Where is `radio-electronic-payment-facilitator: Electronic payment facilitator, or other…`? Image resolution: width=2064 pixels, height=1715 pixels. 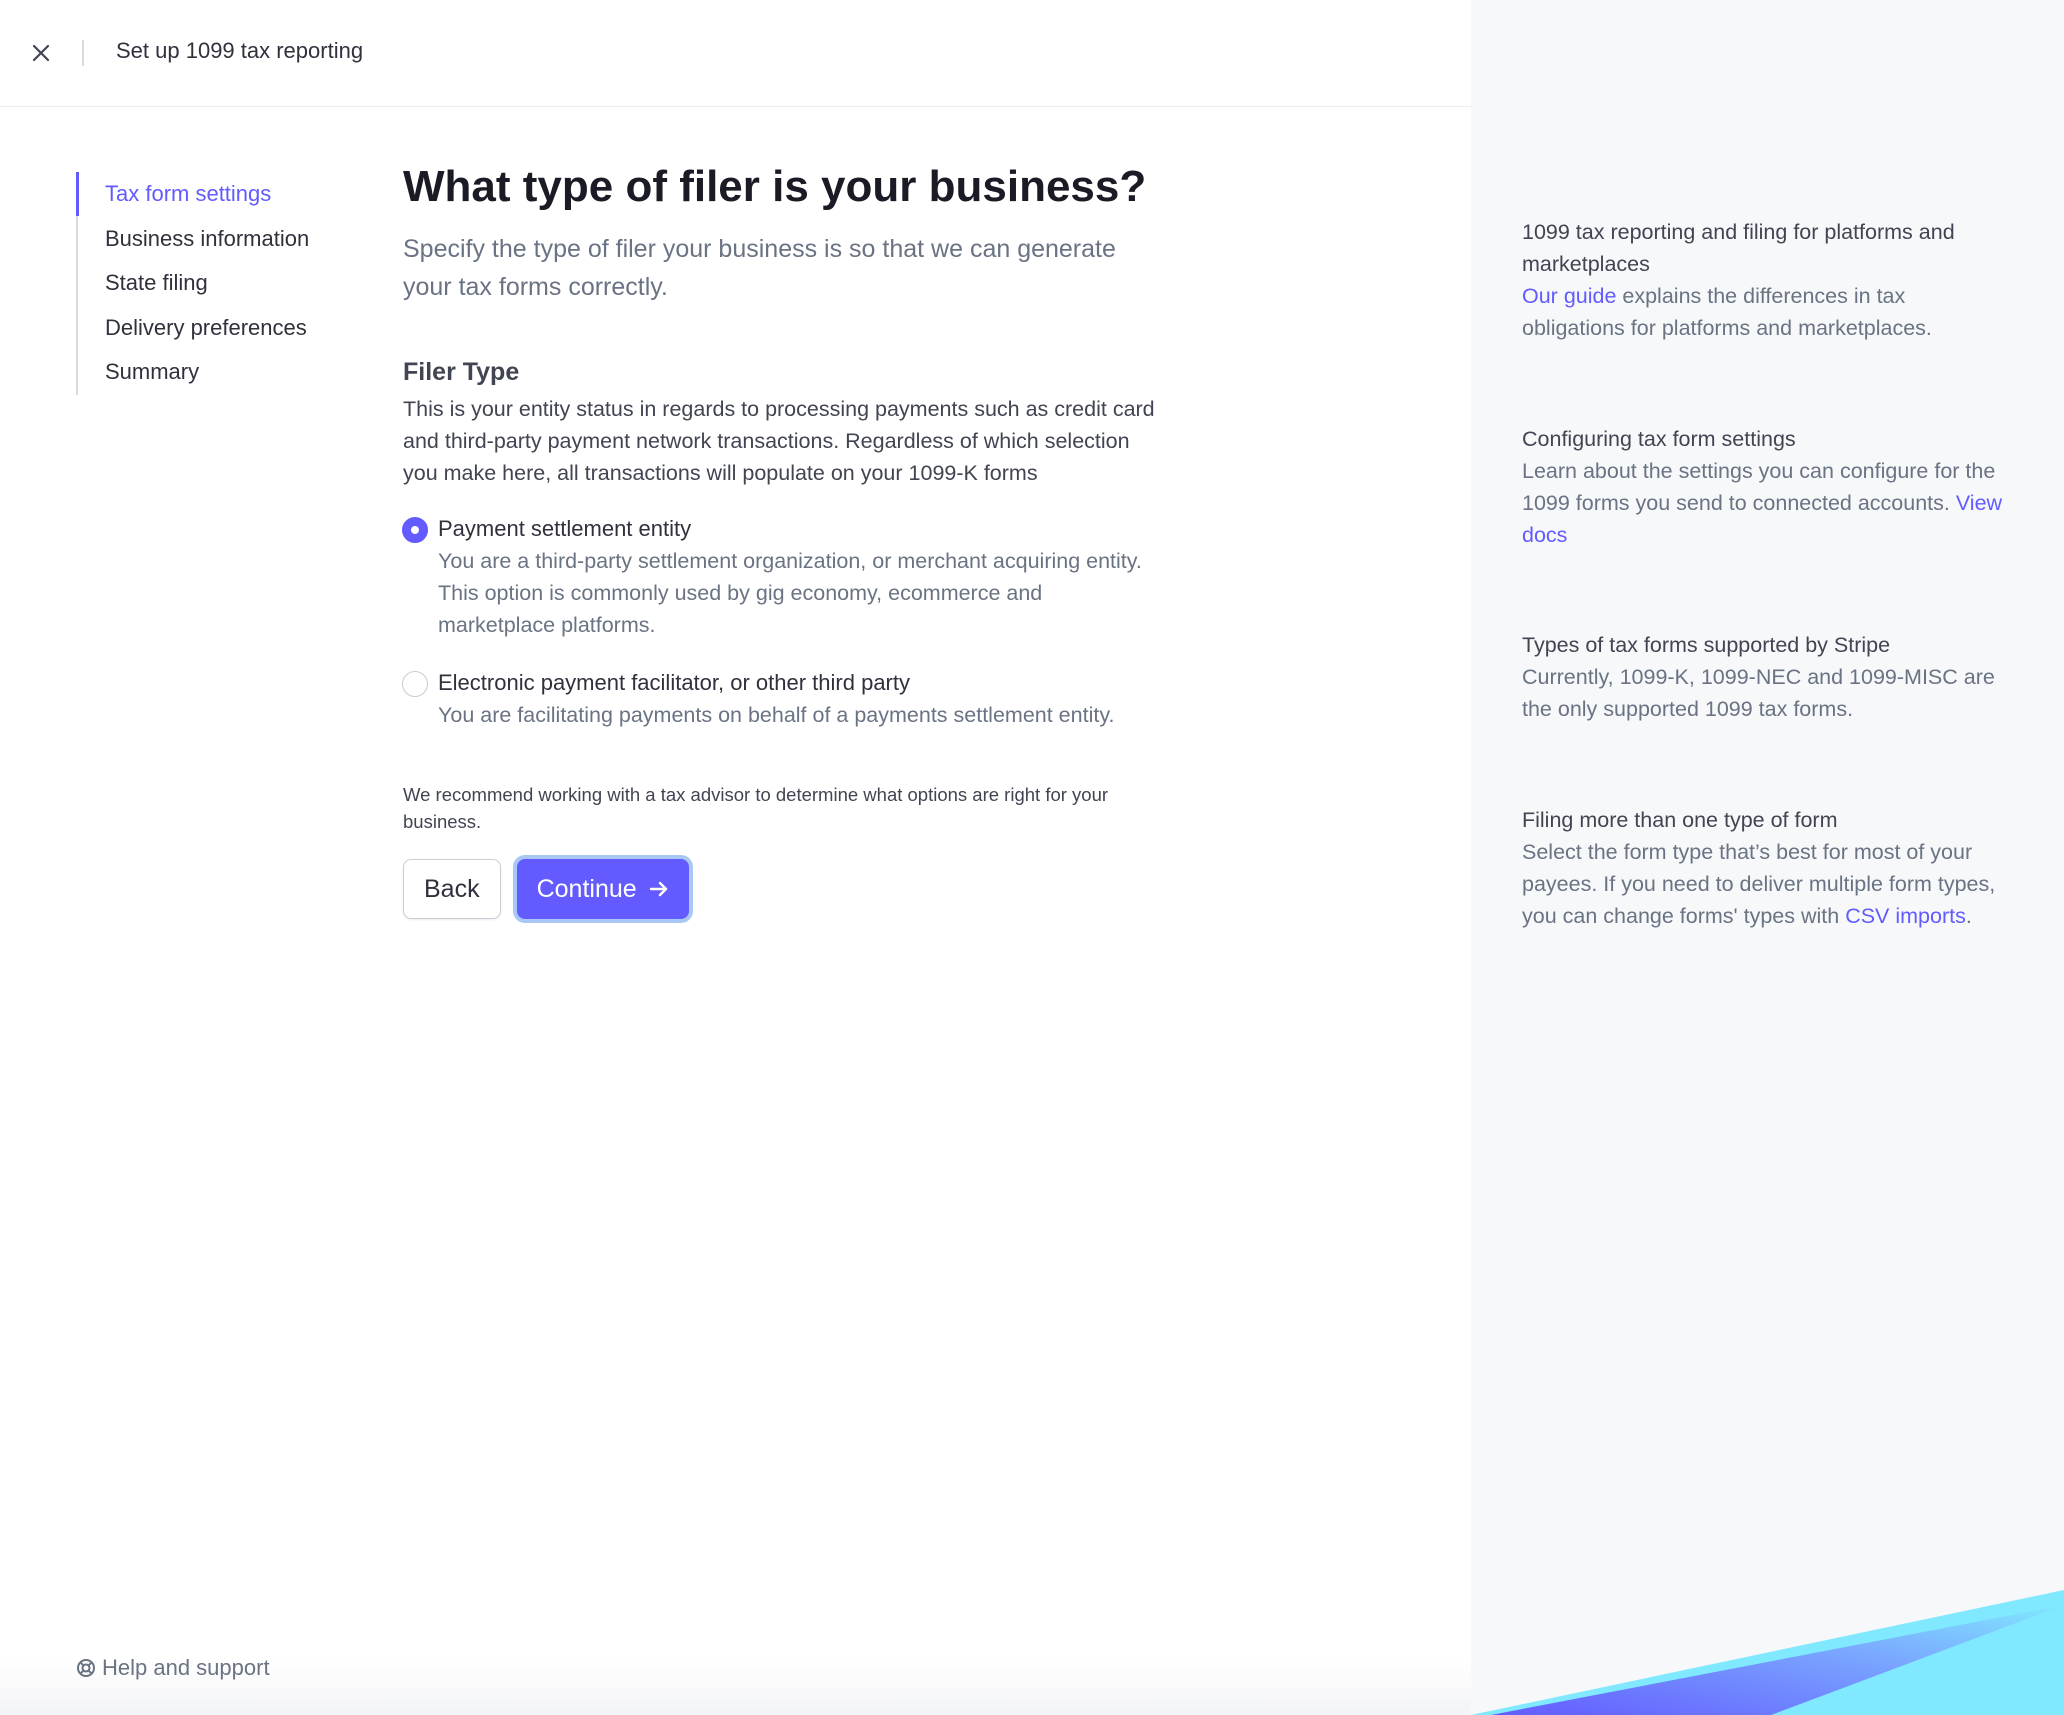 radio-electronic-payment-facilitator: Electronic payment facilitator, or other… is located at coordinates (782, 699).